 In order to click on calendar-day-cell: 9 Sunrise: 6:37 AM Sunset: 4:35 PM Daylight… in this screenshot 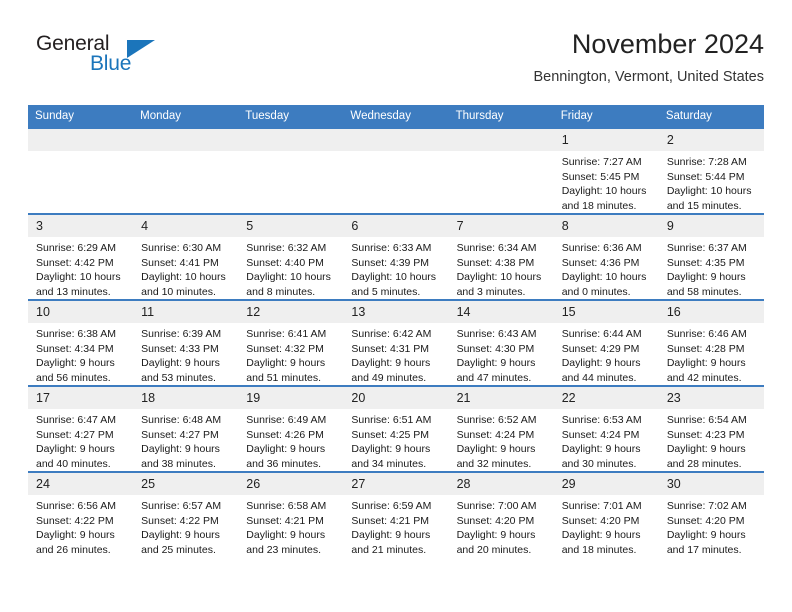, I will do `click(711, 256)`.